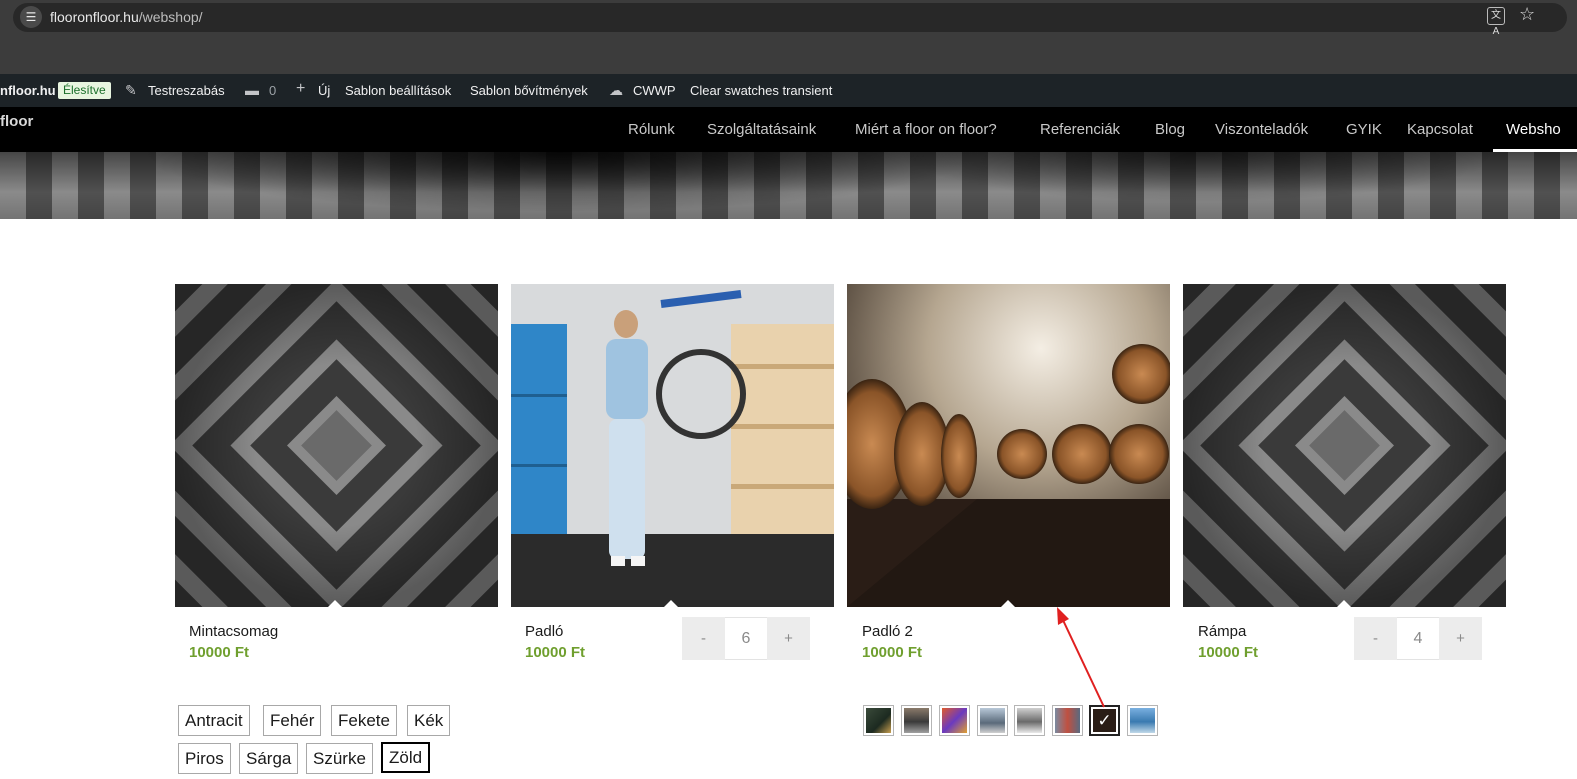  I want to click on nav-item-blog: Blog, so click(1170, 129).